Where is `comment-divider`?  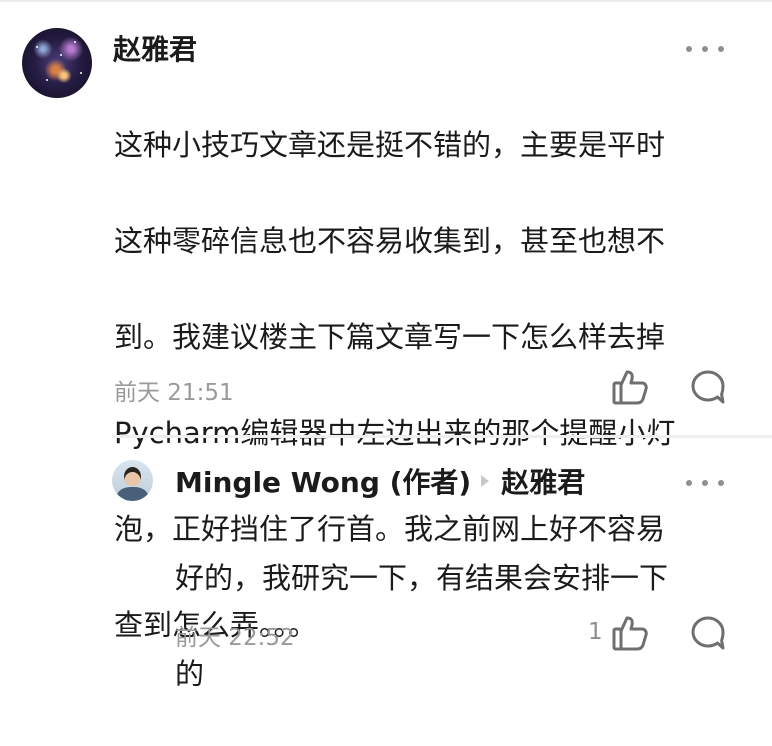
comment-divider is located at coordinates (442, 436).